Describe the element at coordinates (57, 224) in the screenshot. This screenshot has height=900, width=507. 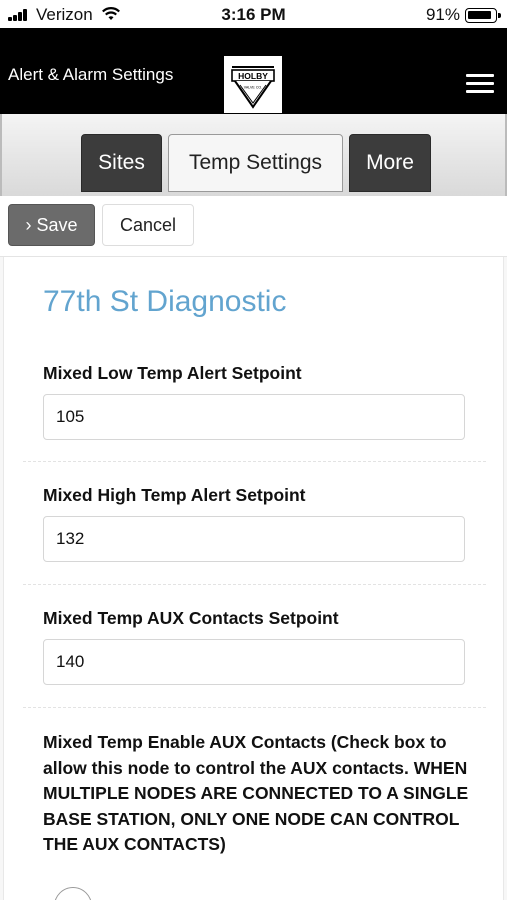
I see `save-label: Save` at that location.